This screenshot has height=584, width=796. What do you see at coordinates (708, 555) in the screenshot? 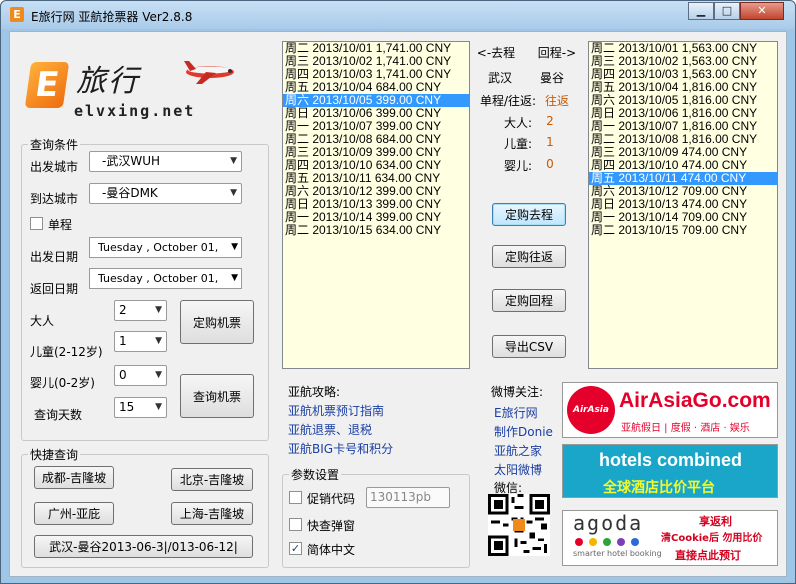
I see `agoda-book-link: 直接点此预订` at bounding box center [708, 555].